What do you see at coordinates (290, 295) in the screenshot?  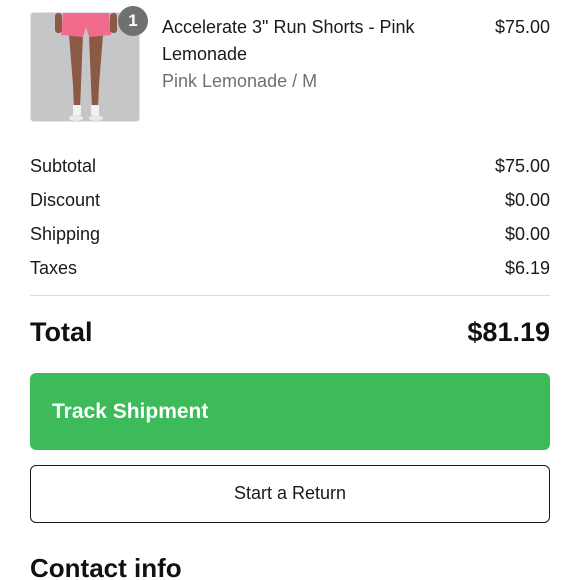 I see `summary-divider` at bounding box center [290, 295].